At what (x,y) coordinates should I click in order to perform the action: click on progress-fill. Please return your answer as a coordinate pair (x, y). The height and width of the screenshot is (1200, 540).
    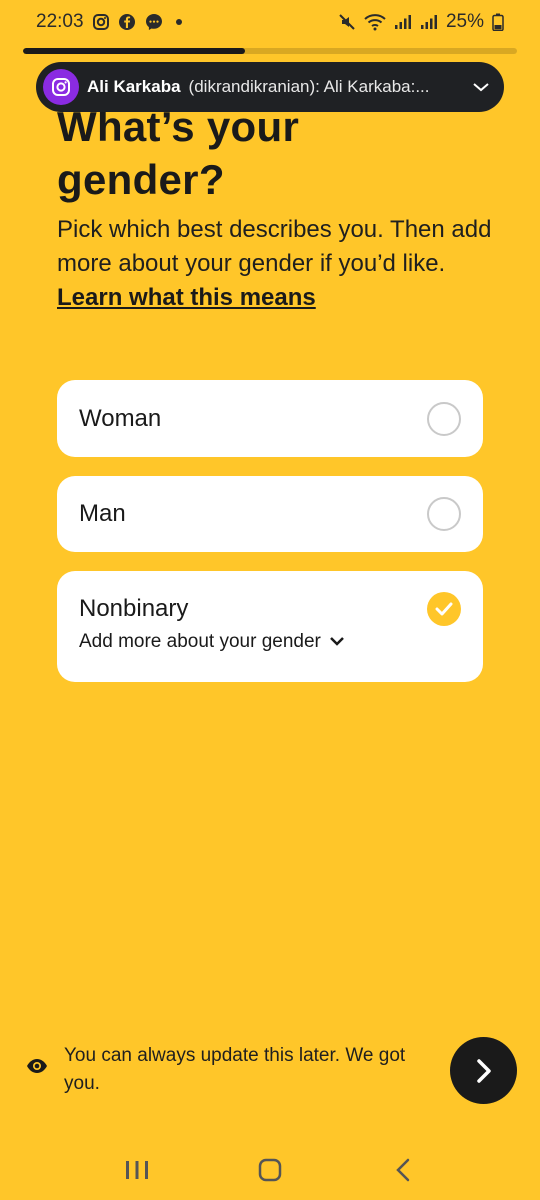
    Looking at the image, I should click on (134, 51).